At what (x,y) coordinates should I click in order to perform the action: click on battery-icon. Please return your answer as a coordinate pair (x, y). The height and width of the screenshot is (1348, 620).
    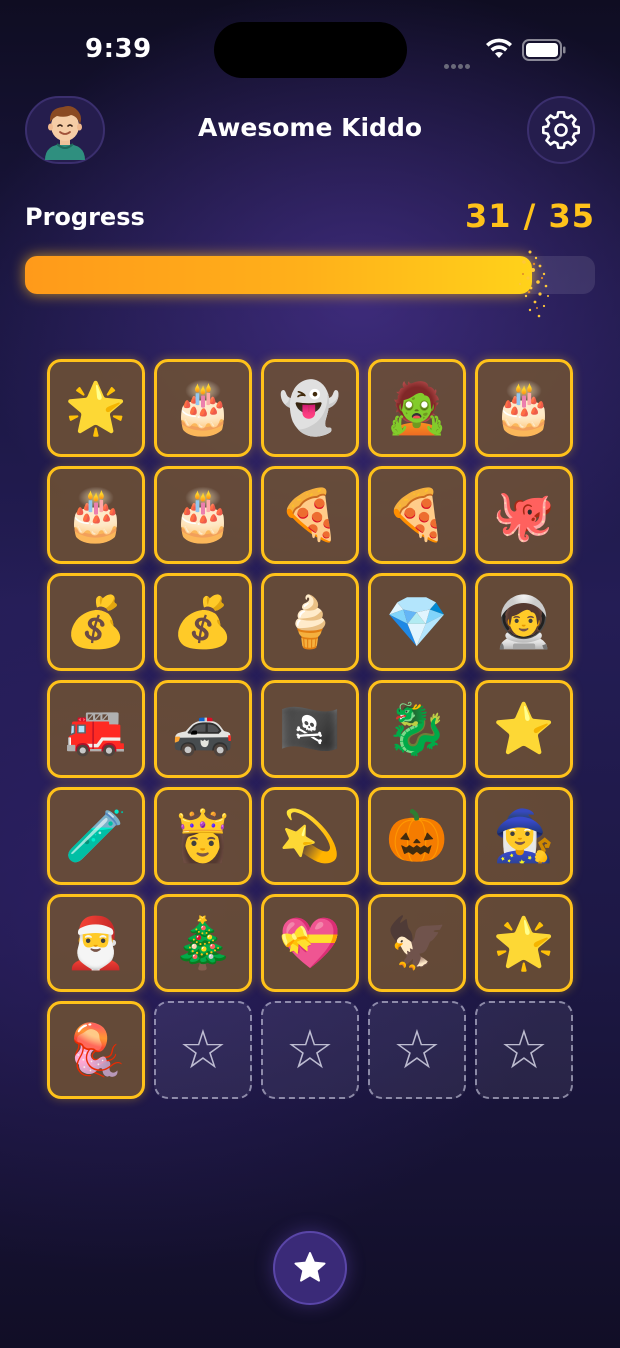
    Looking at the image, I should click on (544, 50).